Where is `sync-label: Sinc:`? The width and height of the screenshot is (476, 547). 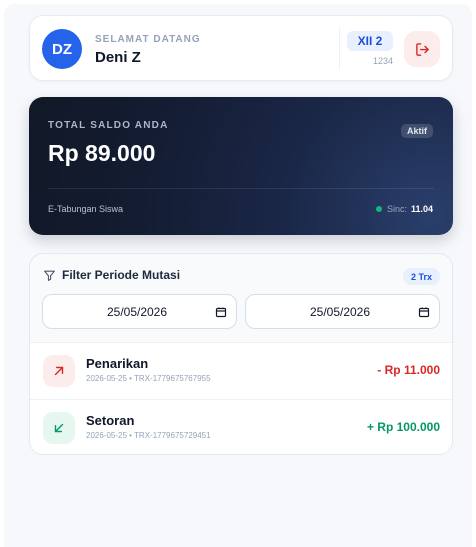 sync-label: Sinc: is located at coordinates (396, 209).